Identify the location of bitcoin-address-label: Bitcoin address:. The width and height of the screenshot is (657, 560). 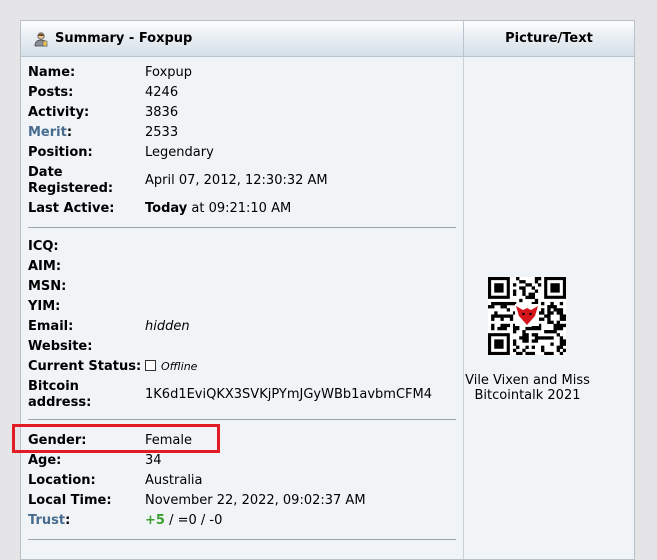
(60, 394).